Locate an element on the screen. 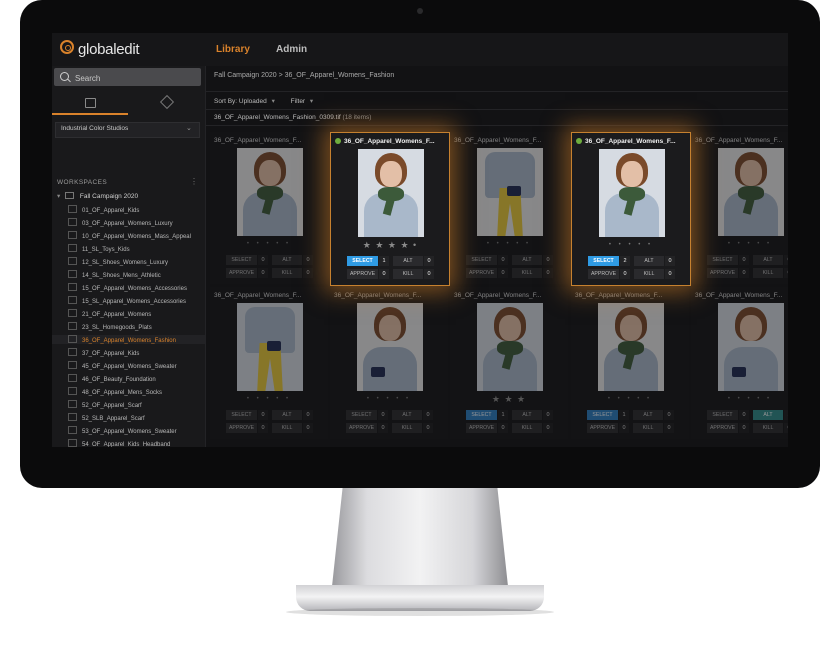  sidebar-folder-item: 52_SLB_Apparel_Scarf is located at coordinates (106, 417).